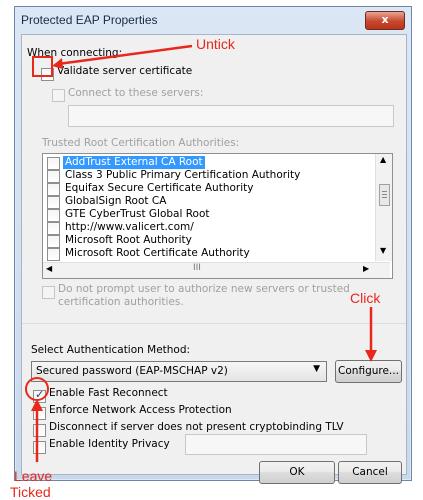  What do you see at coordinates (33, 476) in the screenshot?
I see `leave-annotation: Leave` at bounding box center [33, 476].